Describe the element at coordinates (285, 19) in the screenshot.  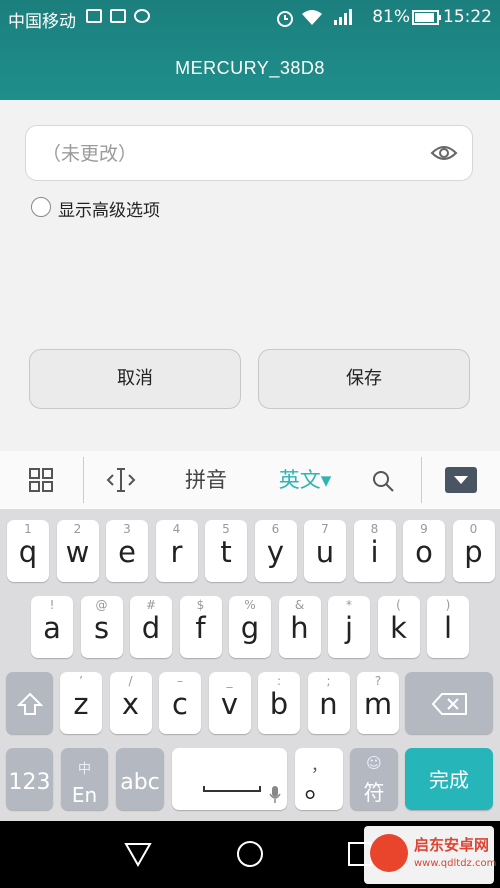
I see `alarm-icon` at that location.